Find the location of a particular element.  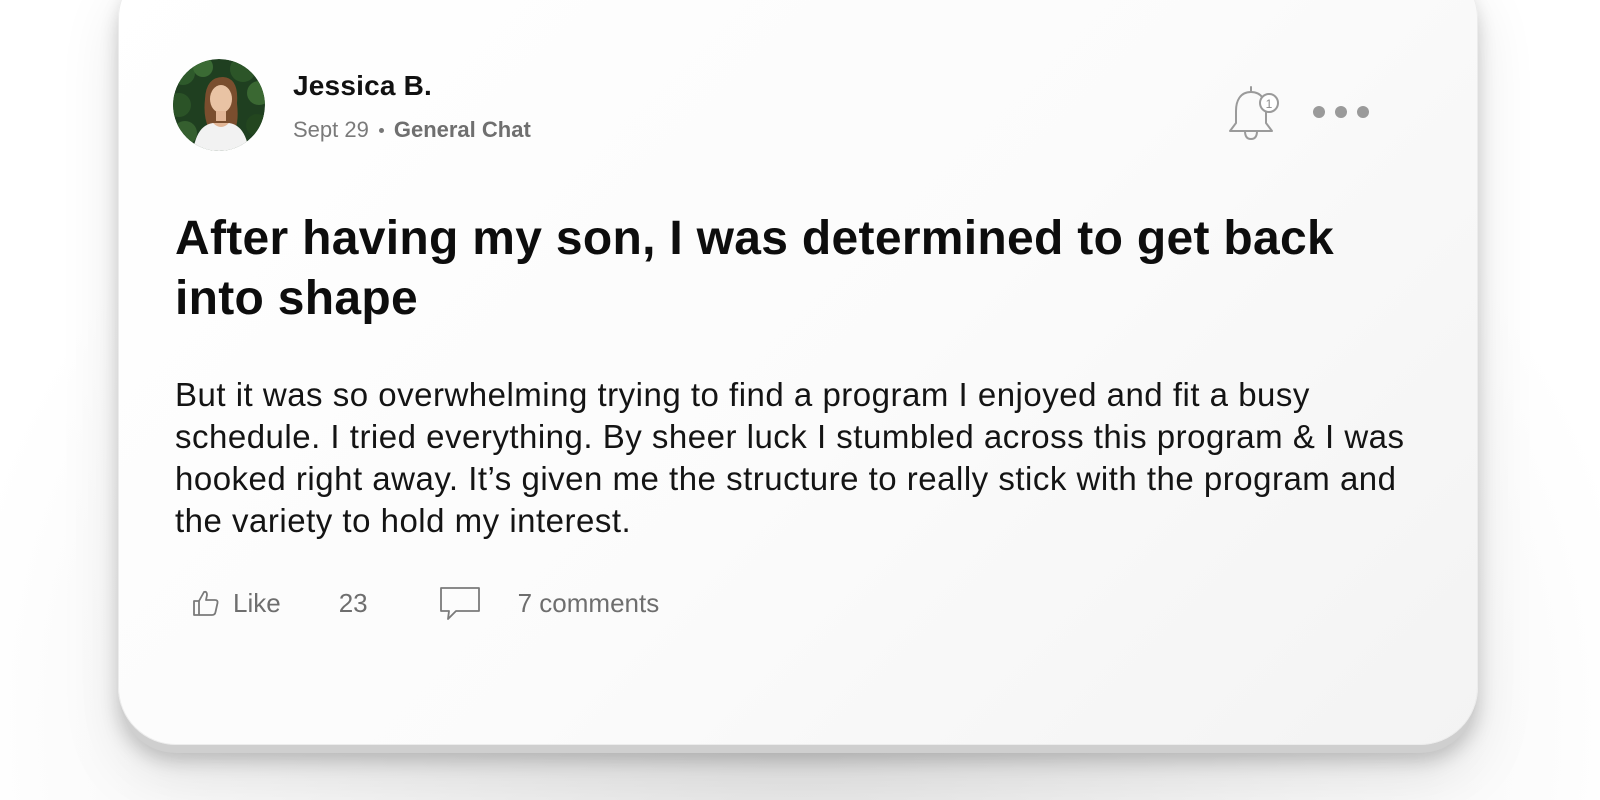

bell-icon: 1 is located at coordinates (1254, 113).